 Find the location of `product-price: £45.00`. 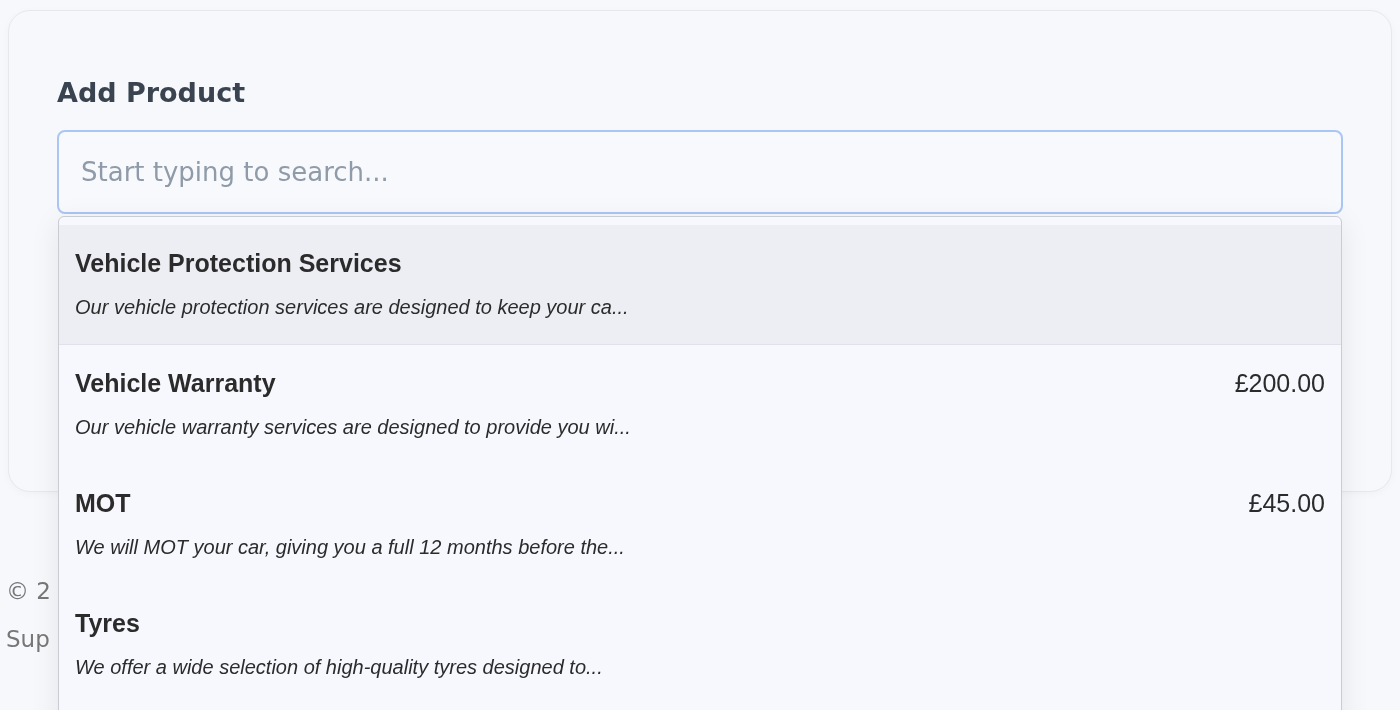

product-price: £45.00 is located at coordinates (1286, 503).